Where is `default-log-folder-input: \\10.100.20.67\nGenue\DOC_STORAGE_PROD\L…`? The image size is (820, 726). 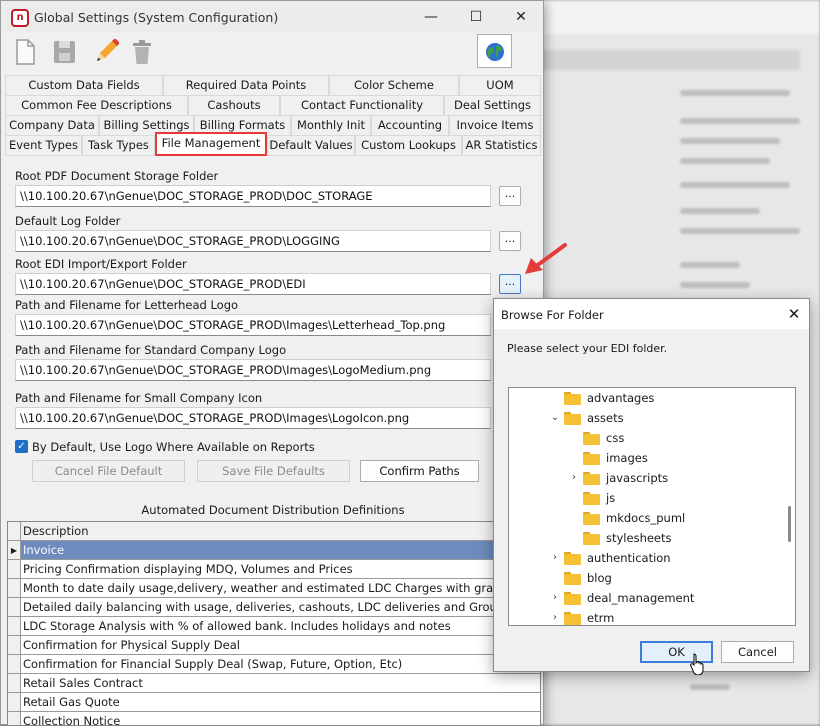
default-log-folder-input: \\10.100.20.67\nGenue\DOC_STORAGE_PROD\L… is located at coordinates (253, 241).